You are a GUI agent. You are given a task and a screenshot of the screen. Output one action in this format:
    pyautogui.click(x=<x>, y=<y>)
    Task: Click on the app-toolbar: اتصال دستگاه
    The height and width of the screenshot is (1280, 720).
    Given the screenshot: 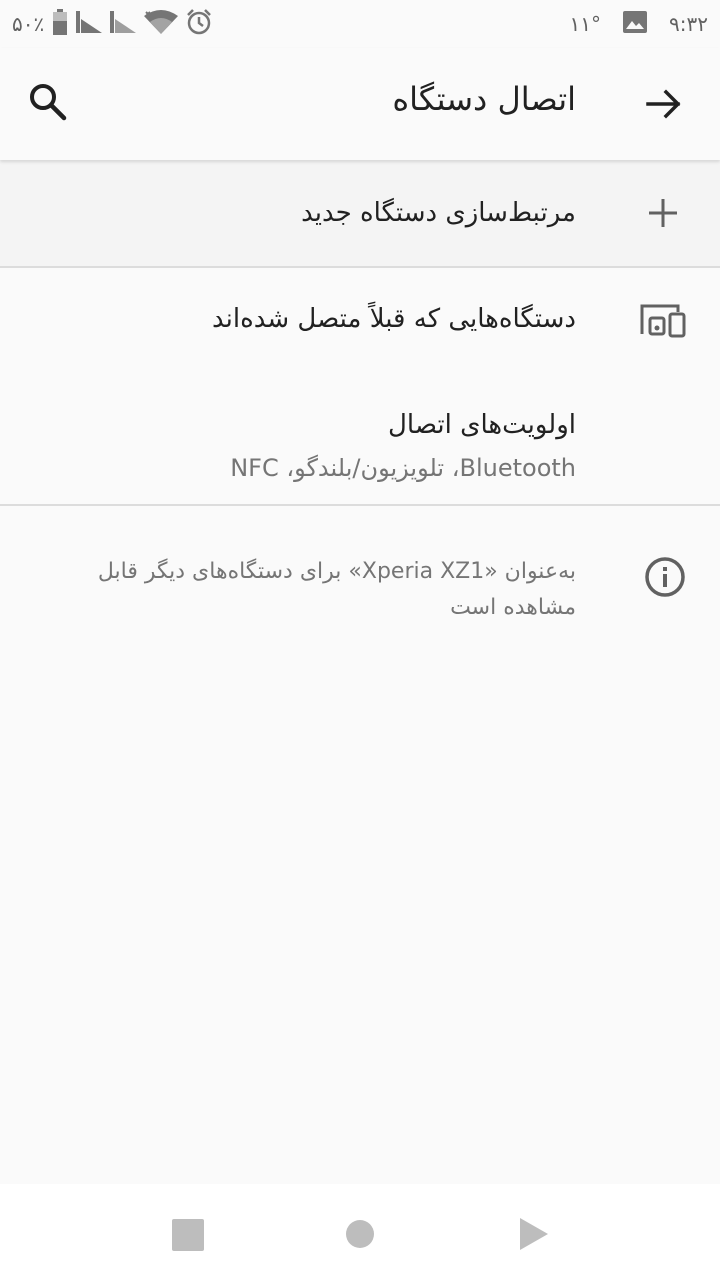 What is the action you would take?
    pyautogui.click(x=360, y=104)
    